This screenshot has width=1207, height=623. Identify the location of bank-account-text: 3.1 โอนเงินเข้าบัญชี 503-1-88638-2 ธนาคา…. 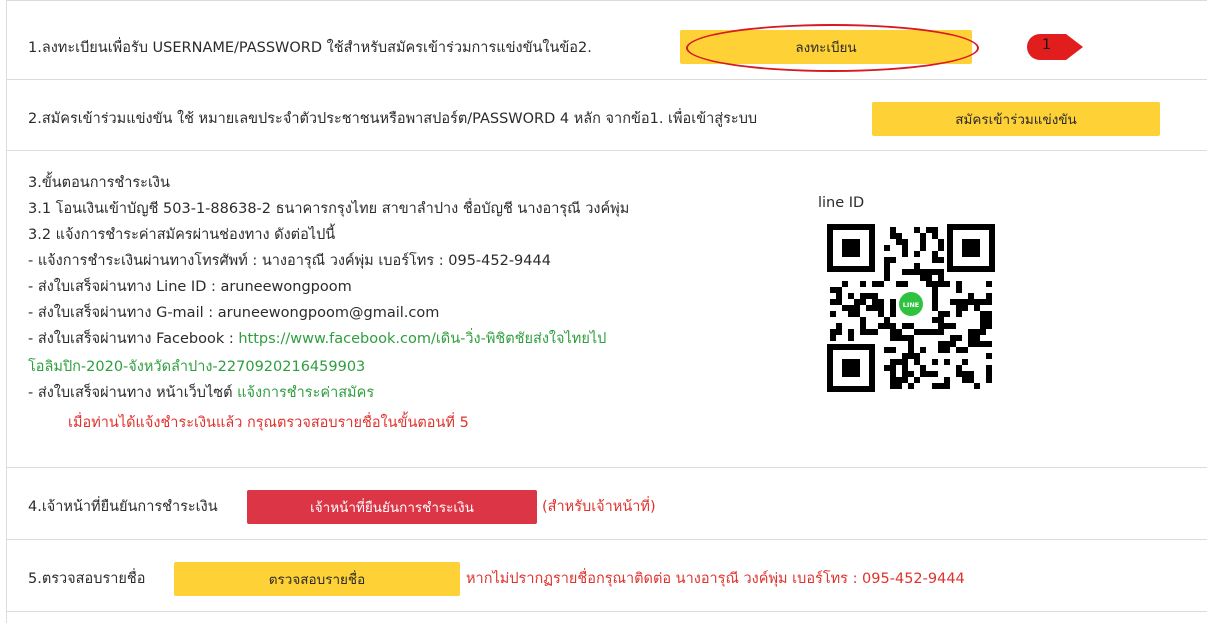
(329, 209).